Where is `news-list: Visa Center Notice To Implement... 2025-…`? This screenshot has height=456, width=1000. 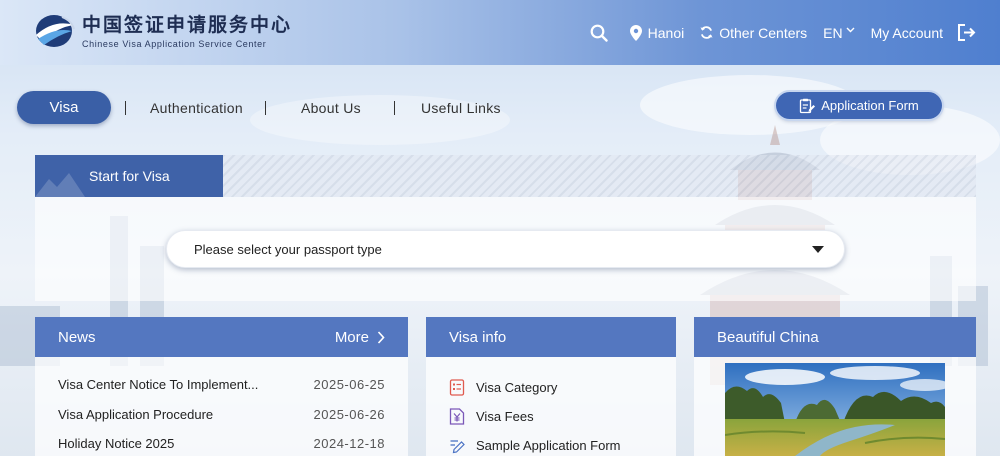 news-list: Visa Center Notice To Implement... 2025-… is located at coordinates (221, 406).